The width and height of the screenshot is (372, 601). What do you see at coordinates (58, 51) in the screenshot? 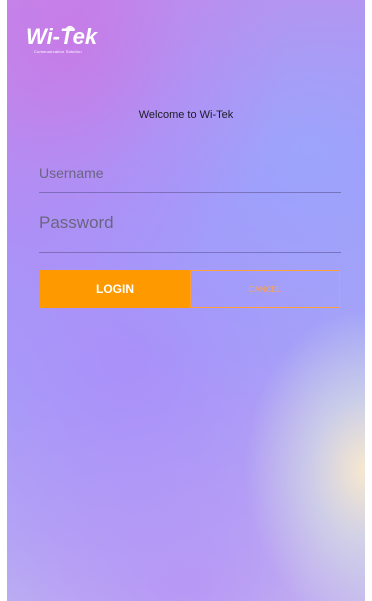
I see `logo-tagline: Communication Solution` at bounding box center [58, 51].